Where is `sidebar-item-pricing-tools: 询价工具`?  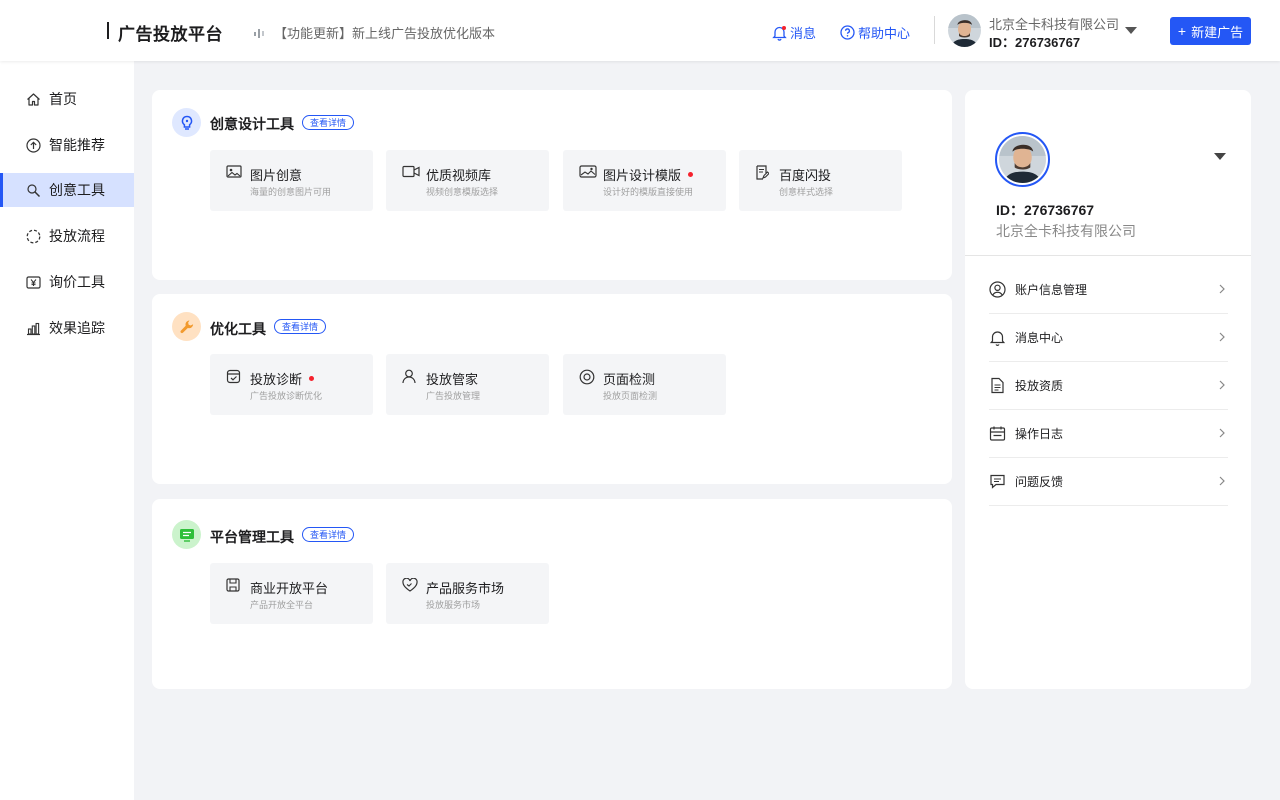
sidebar-item-pricing-tools: 询价工具 is located at coordinates (67, 282).